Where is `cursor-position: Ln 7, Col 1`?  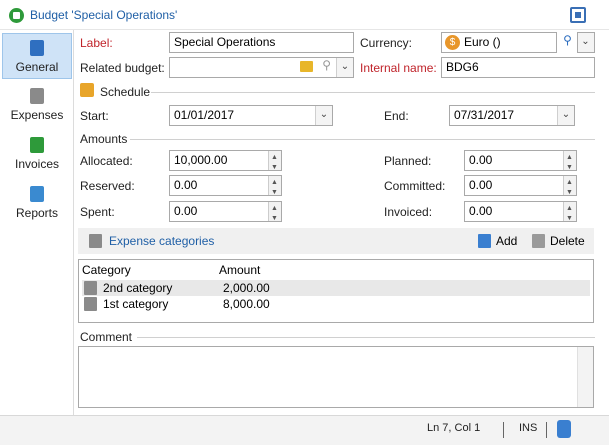 cursor-position: Ln 7, Col 1 is located at coordinates (454, 428).